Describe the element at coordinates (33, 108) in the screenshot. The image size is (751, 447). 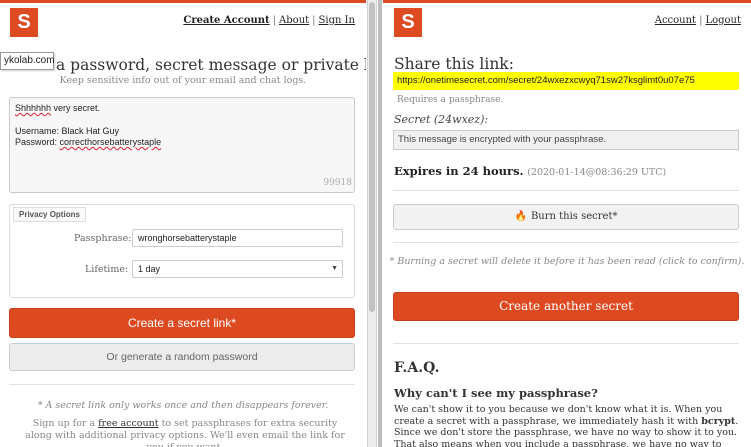
I see `misspelled-word: Shhhhhh` at that location.